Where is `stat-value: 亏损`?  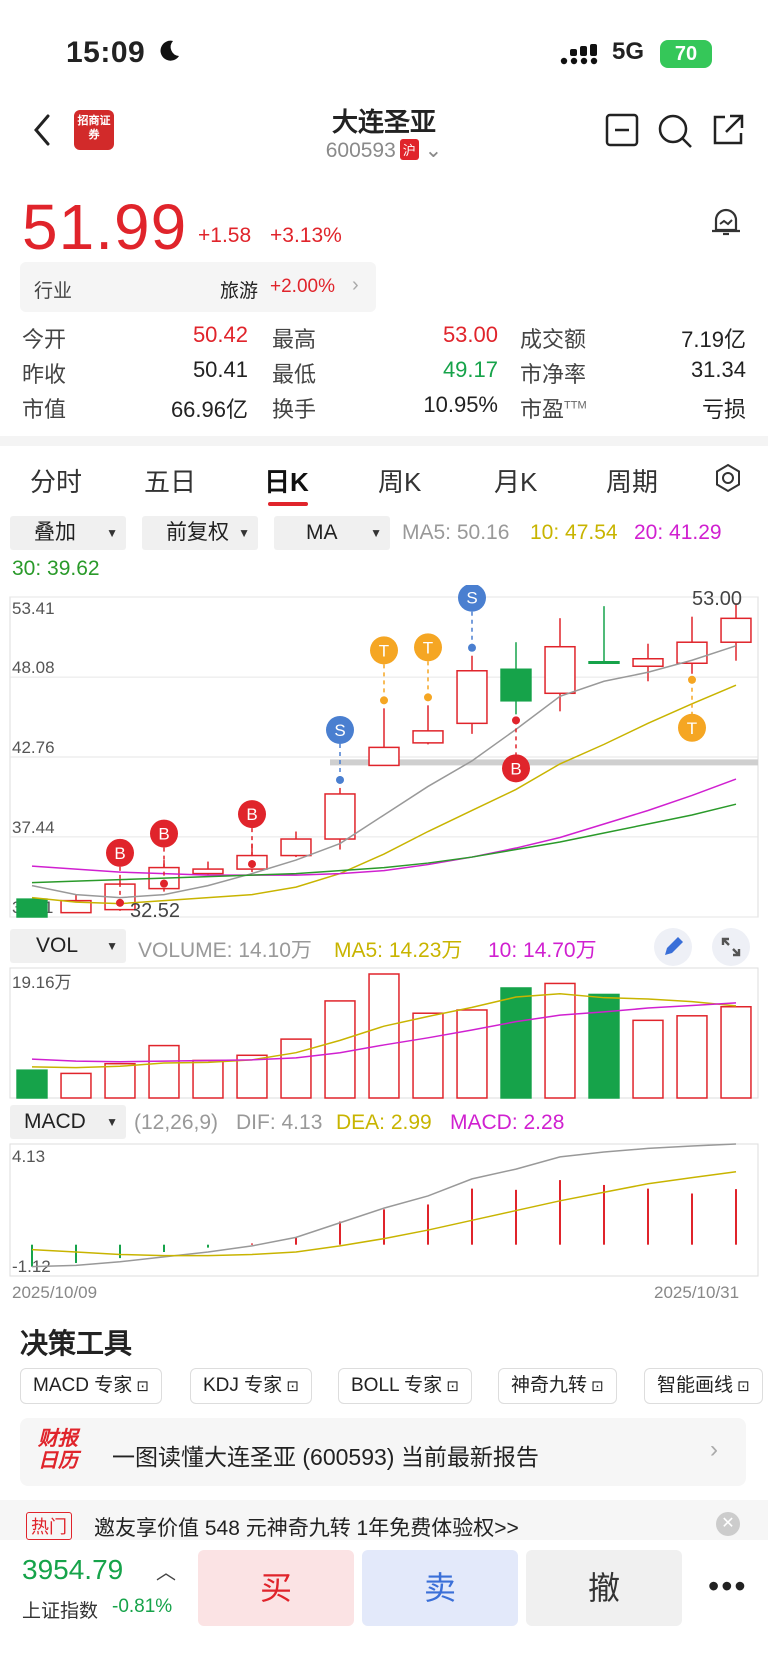 stat-value: 亏损 is located at coordinates (723, 409).